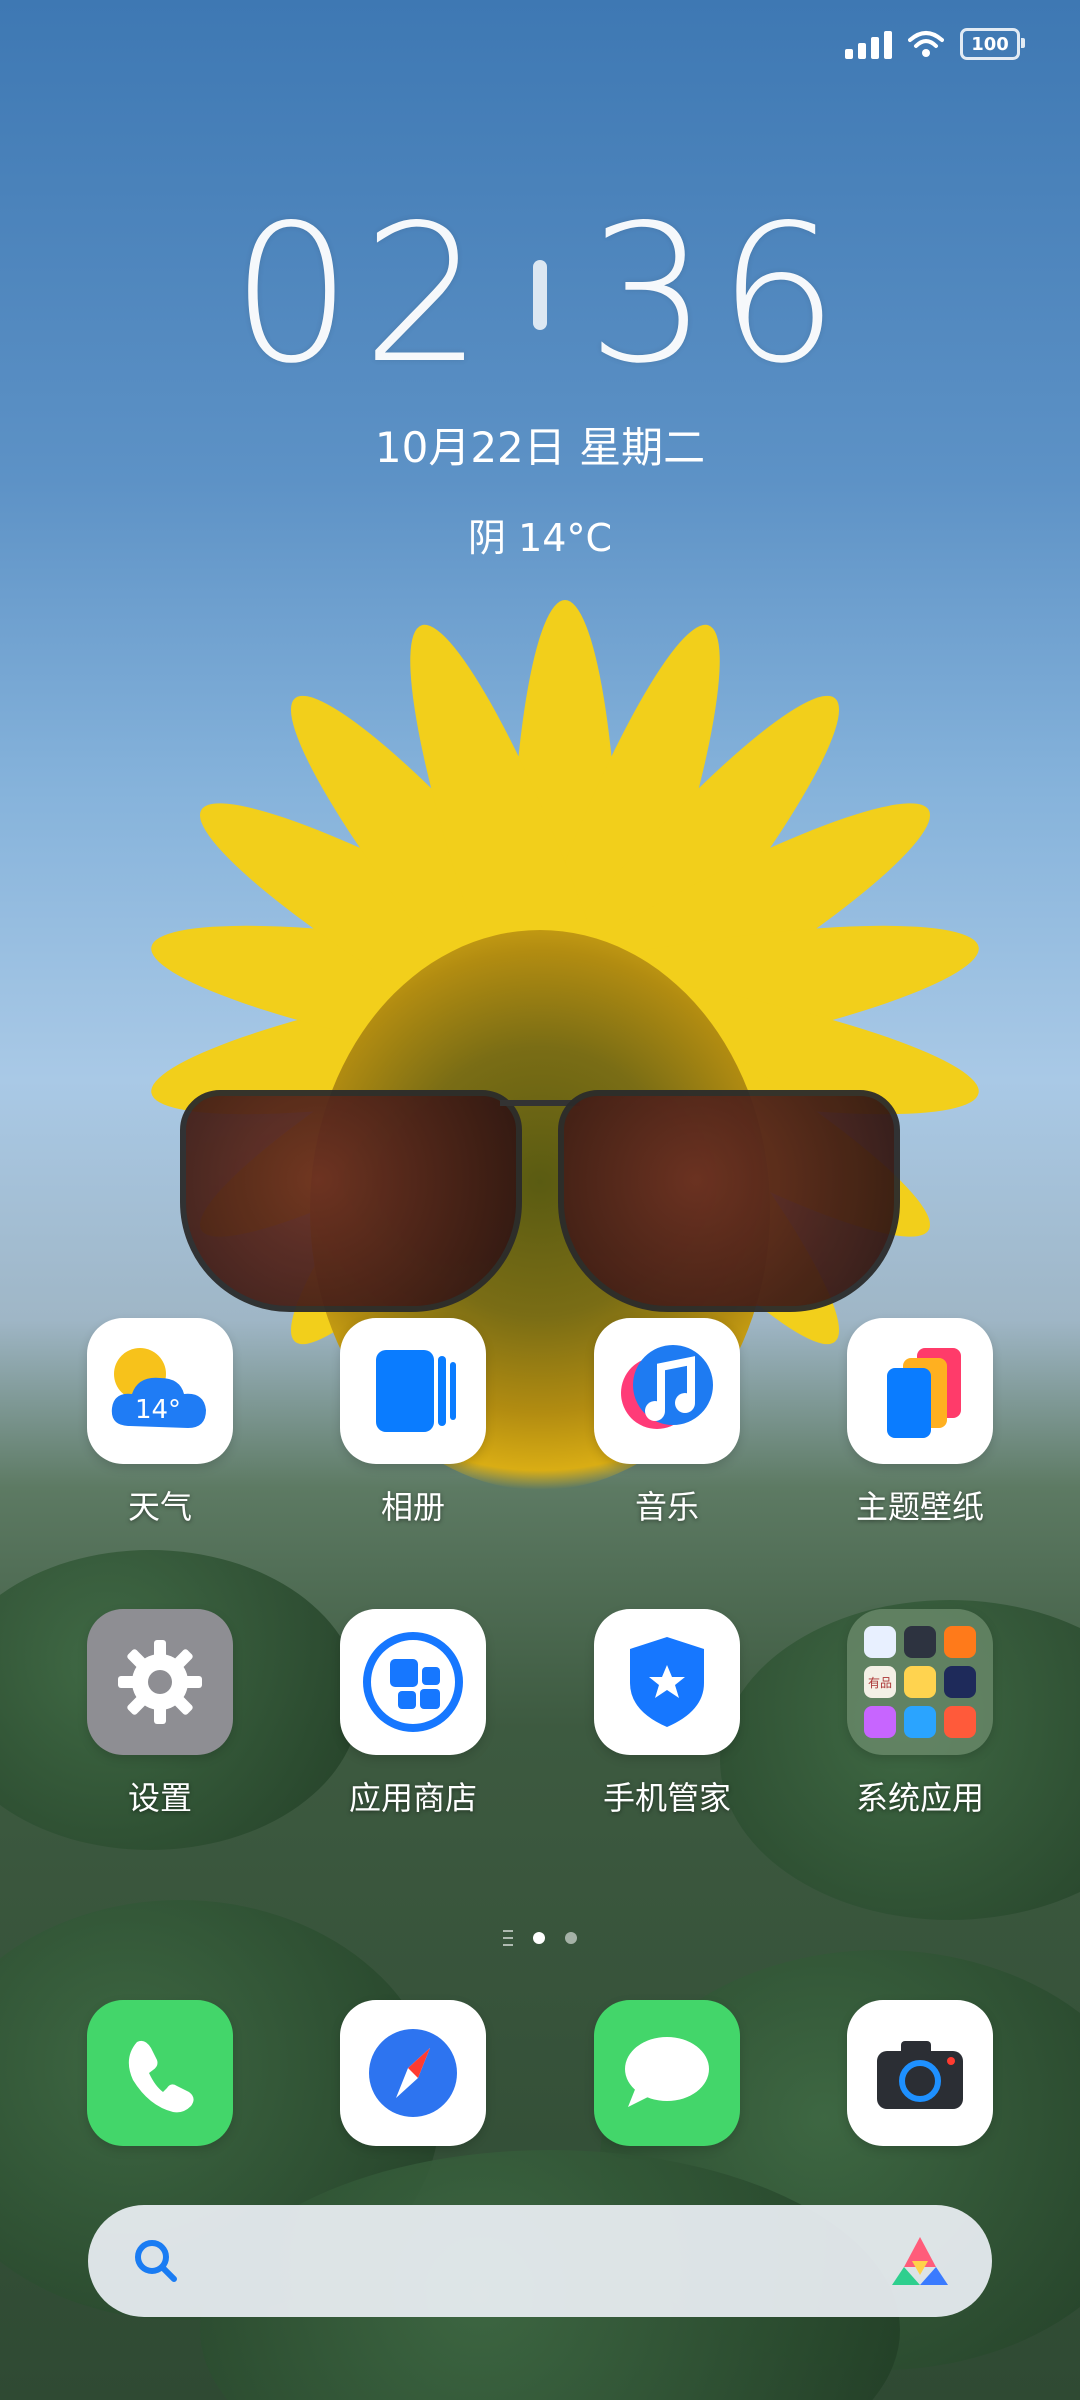 The image size is (1080, 2400). Describe the element at coordinates (920, 1391) in the screenshot. I see `themes-icon` at that location.